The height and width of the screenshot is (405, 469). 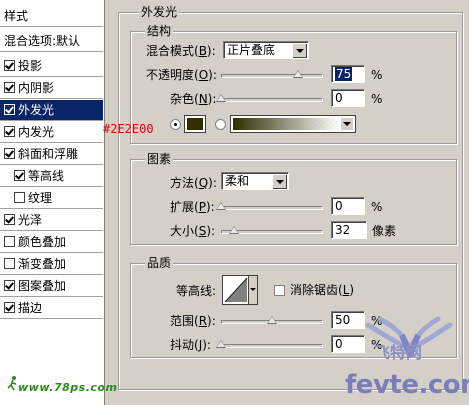 What do you see at coordinates (286, 124) in the screenshot?
I see `gradient-preview` at bounding box center [286, 124].